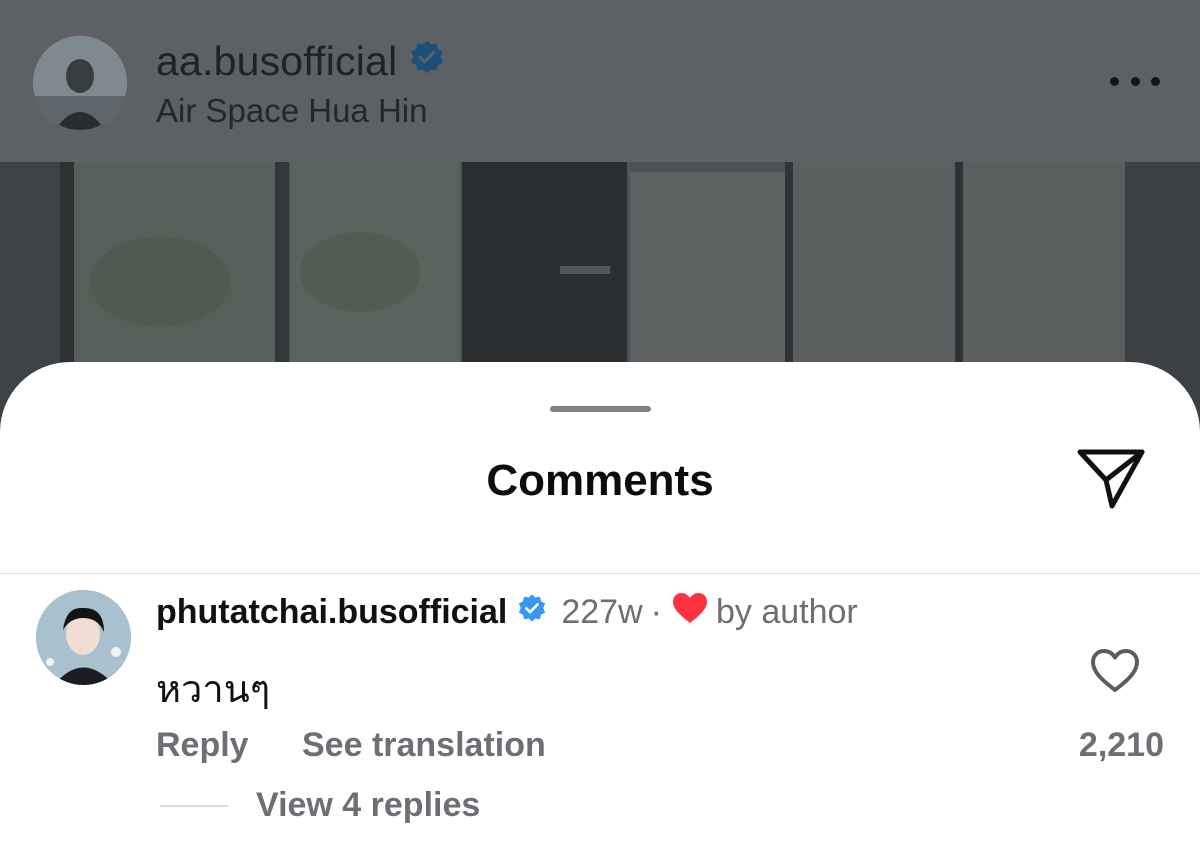 The image size is (1200, 865). What do you see at coordinates (83, 637) in the screenshot?
I see `comment-author-avatar` at bounding box center [83, 637].